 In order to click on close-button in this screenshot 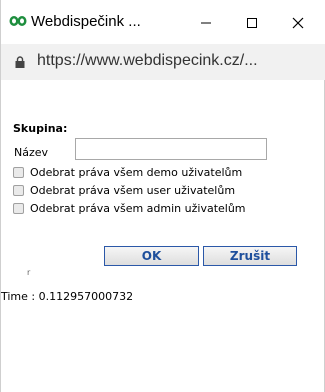, I will do `click(298, 23)`.